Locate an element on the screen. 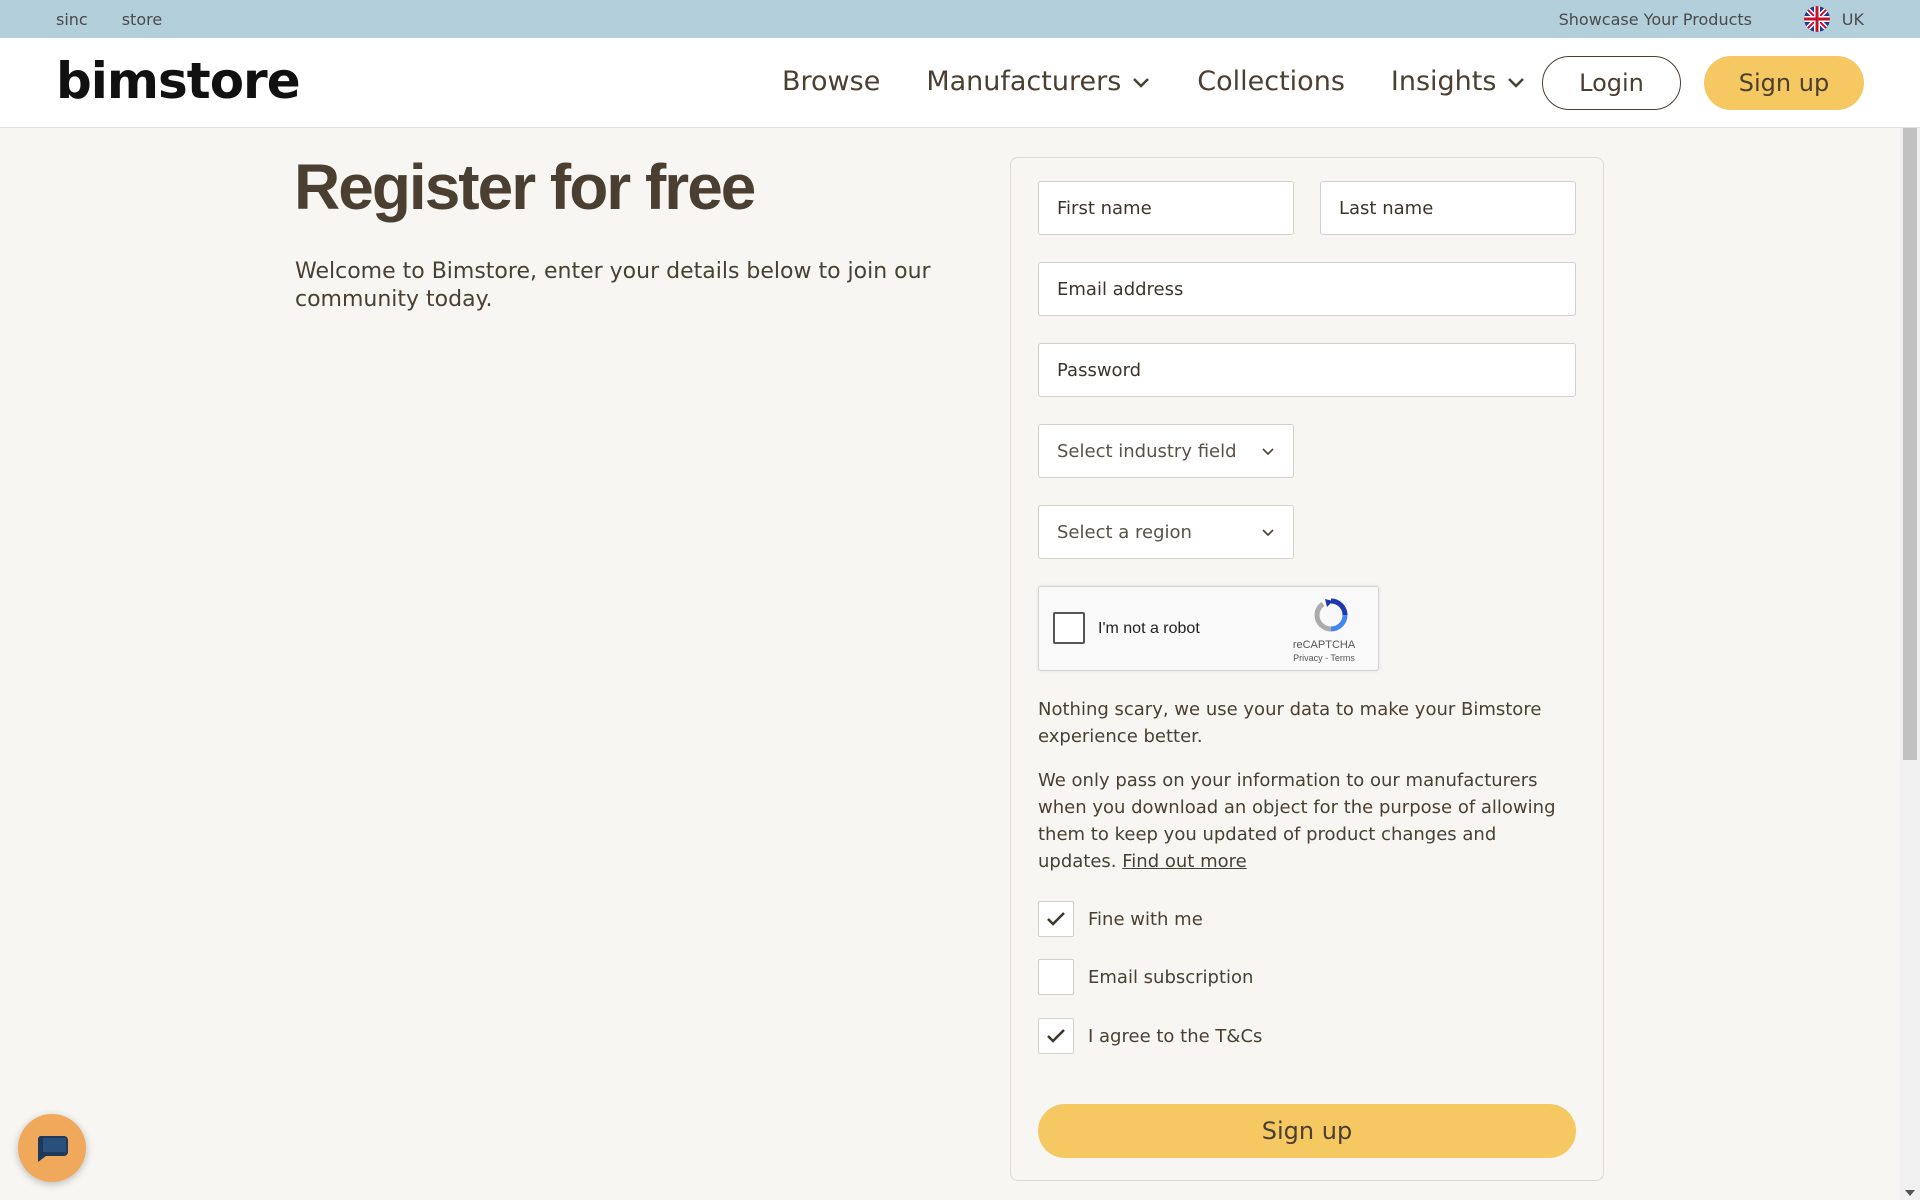 This screenshot has width=1920, height=1200. chat-launcher-button is located at coordinates (52, 1148).